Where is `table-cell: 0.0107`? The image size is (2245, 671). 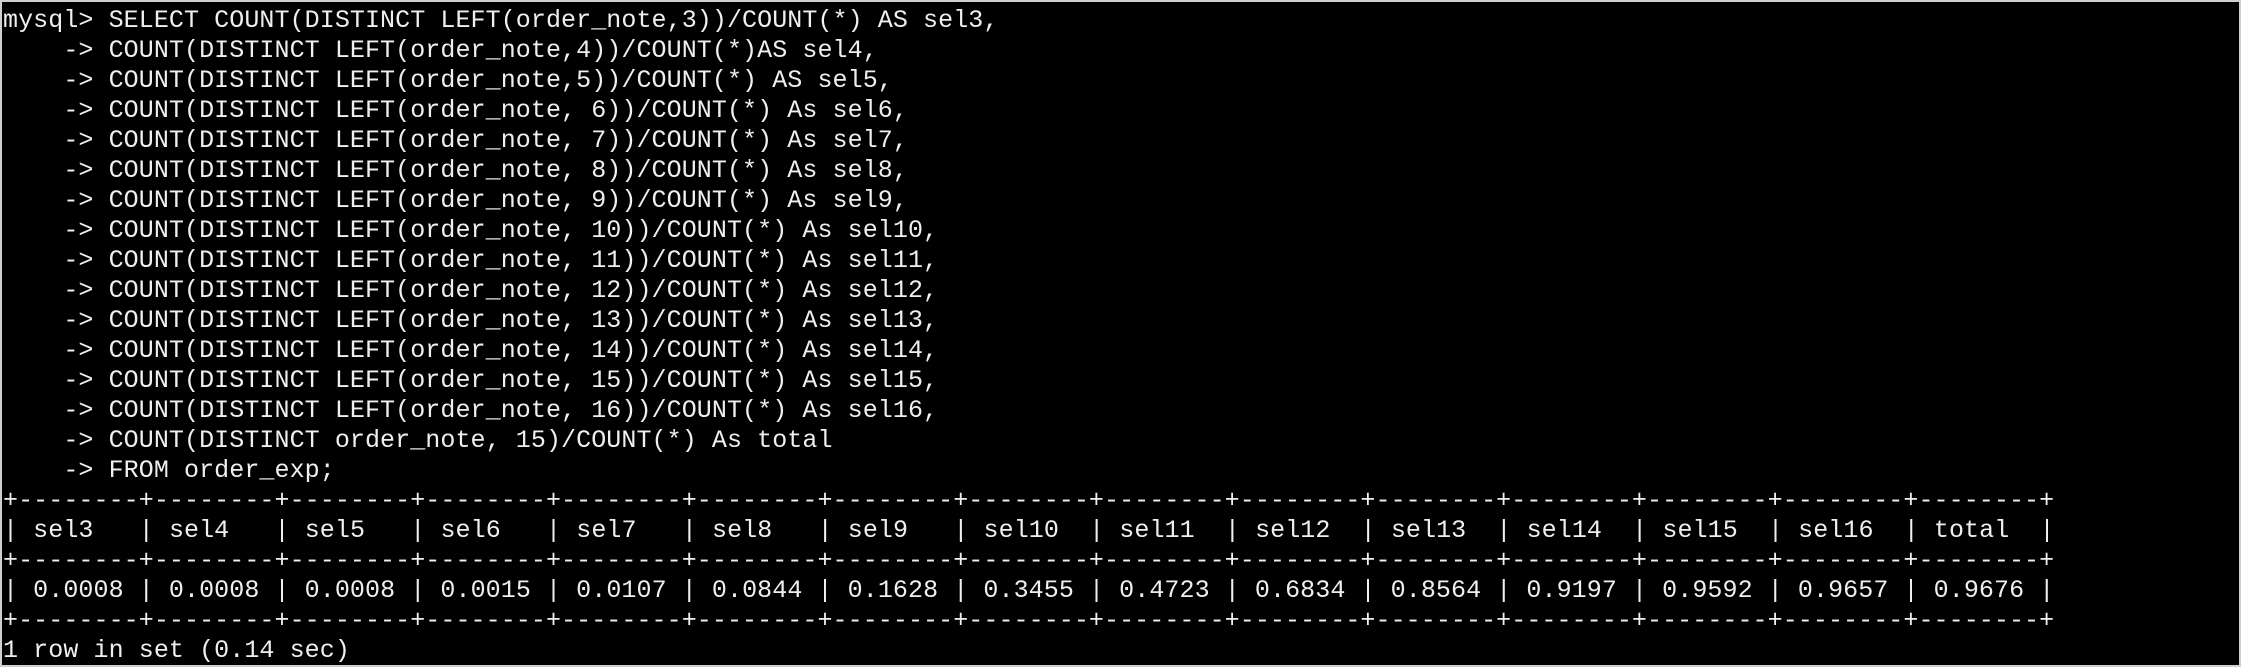 table-cell: 0.0107 is located at coordinates (621, 590).